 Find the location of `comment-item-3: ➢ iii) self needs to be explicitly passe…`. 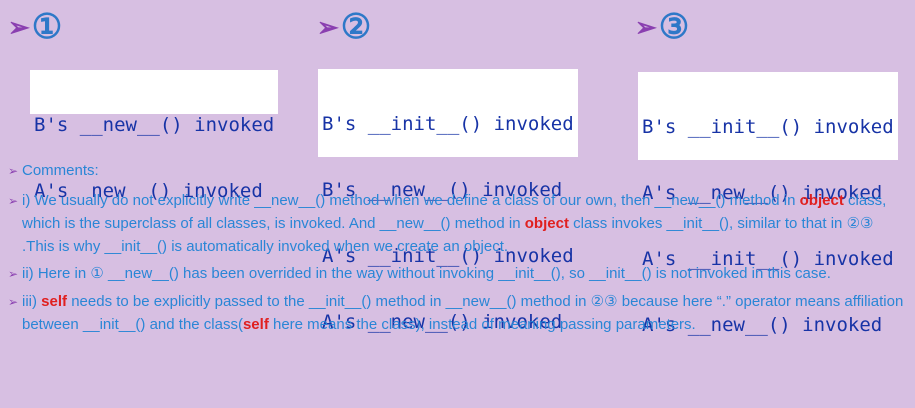

comment-item-3: ➢ iii) self needs to be explicitly passe… is located at coordinates (458, 313).